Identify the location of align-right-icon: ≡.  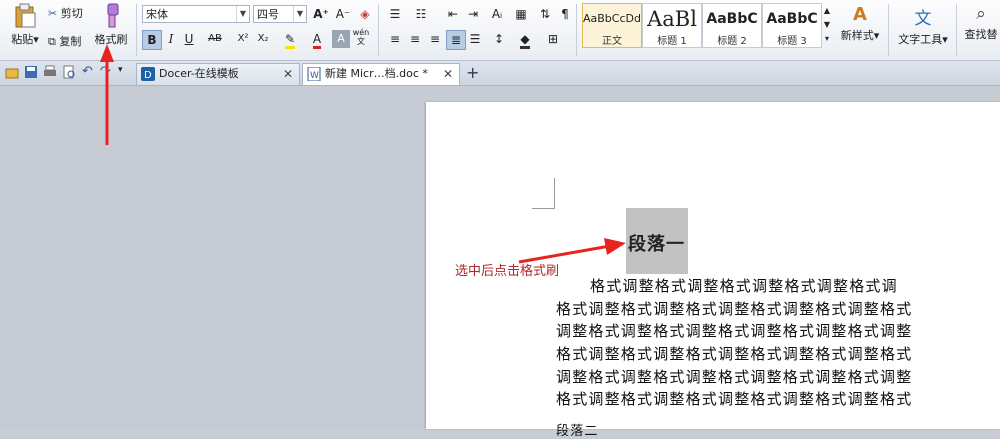
(435, 39).